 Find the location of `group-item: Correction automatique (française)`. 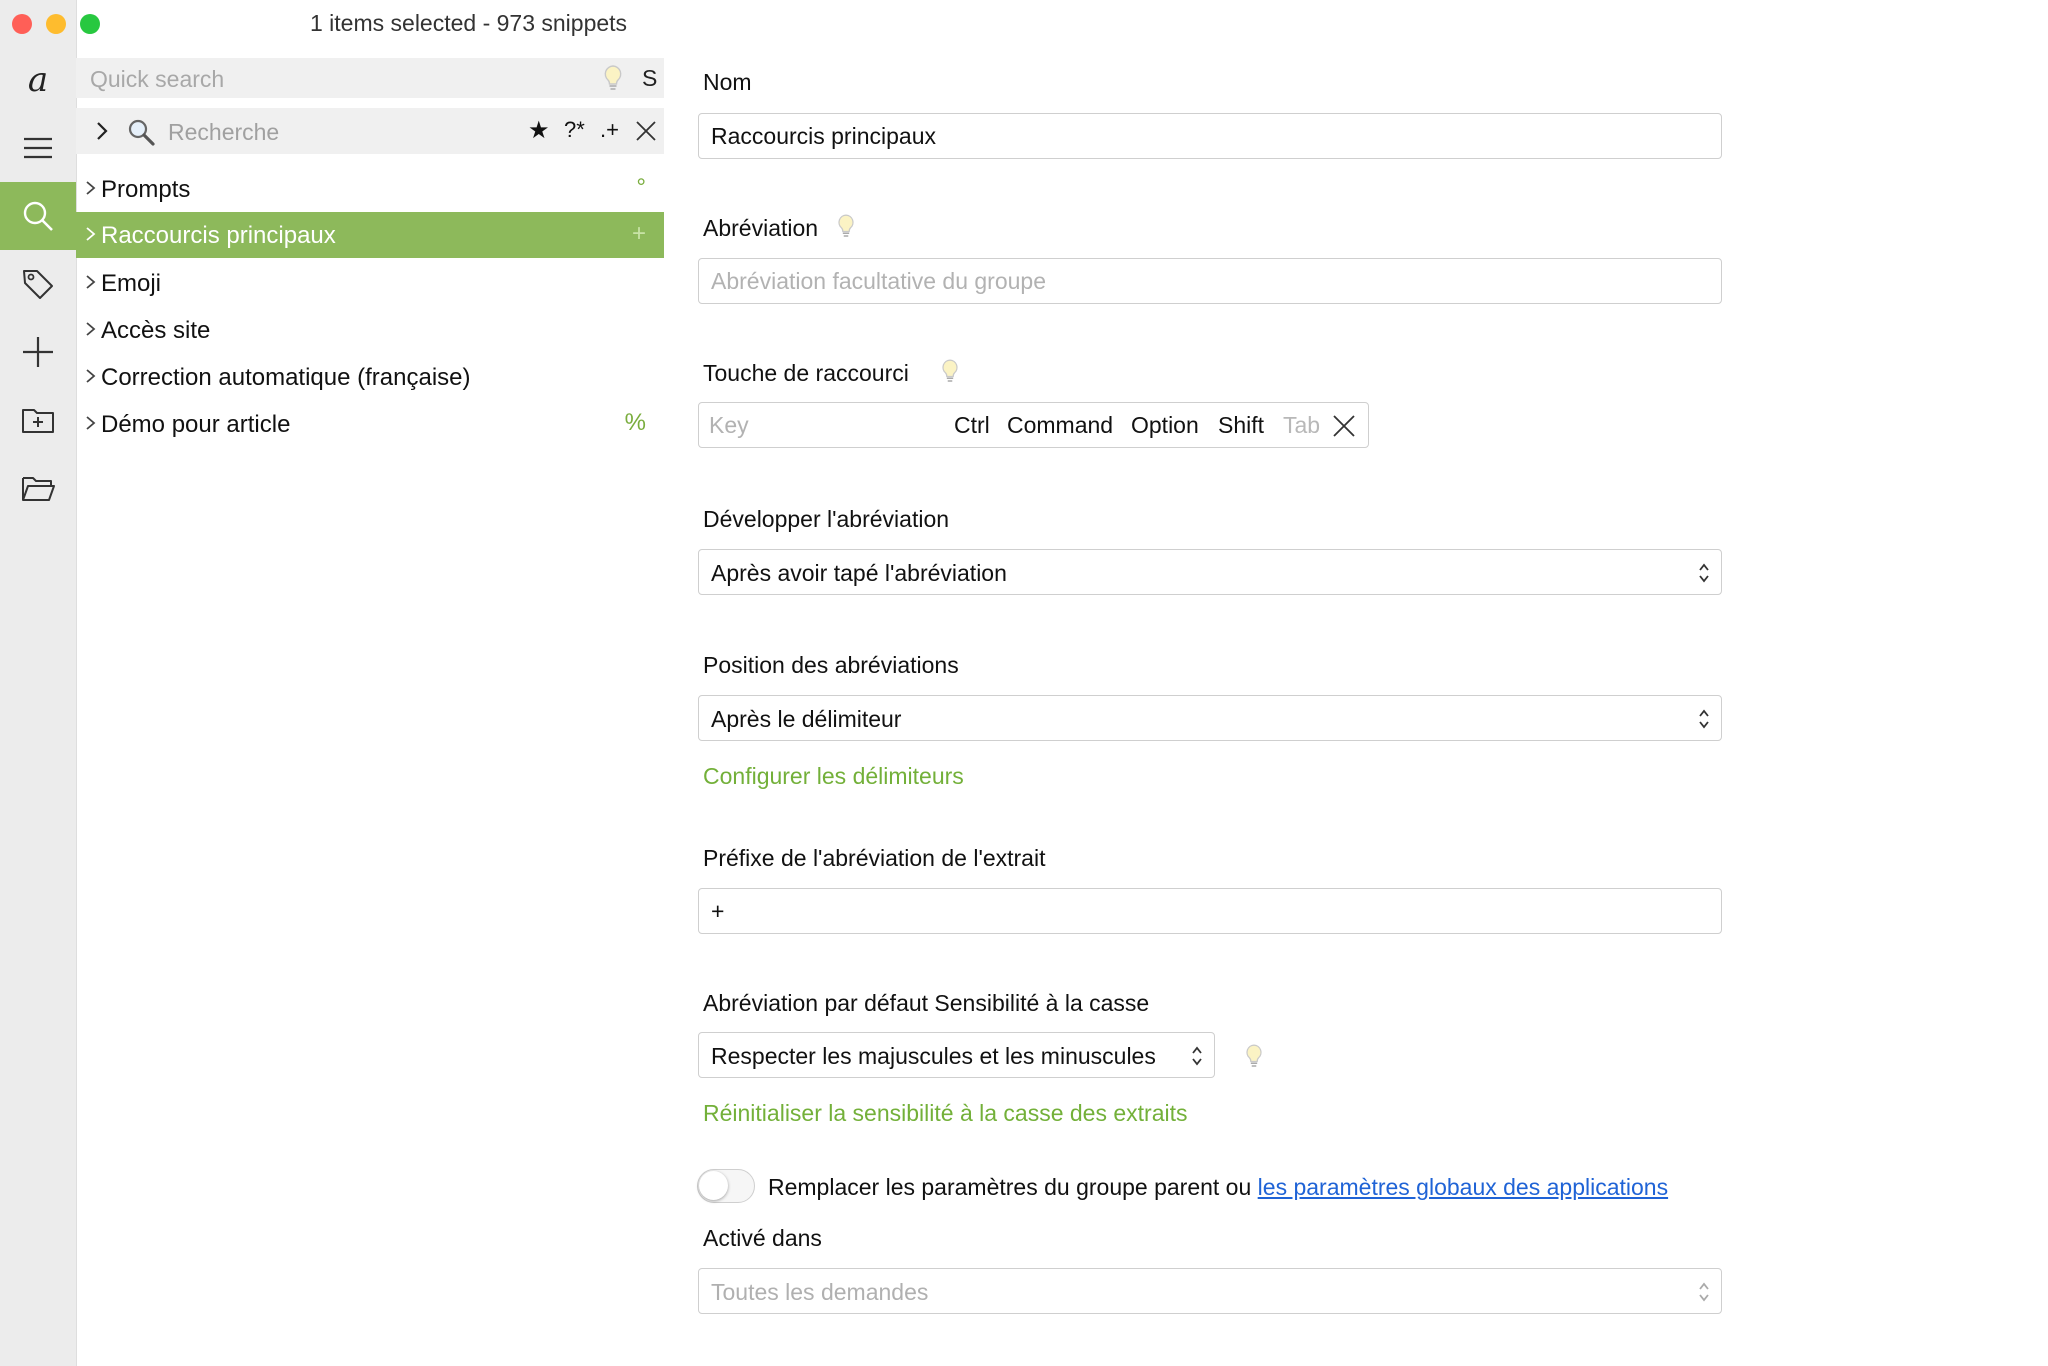

group-item: Correction automatique (française) is located at coordinates (370, 377).